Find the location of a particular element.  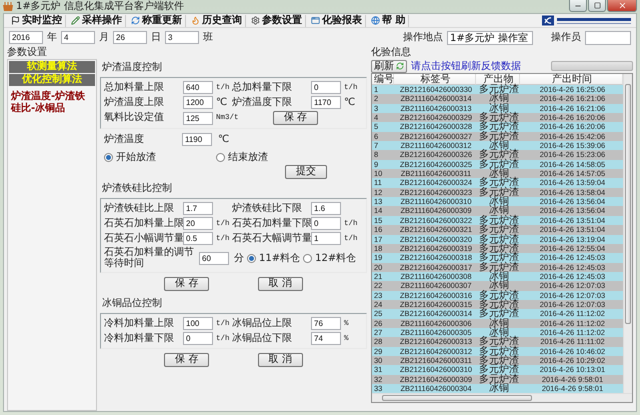

input-field: 60 is located at coordinates (214, 258).